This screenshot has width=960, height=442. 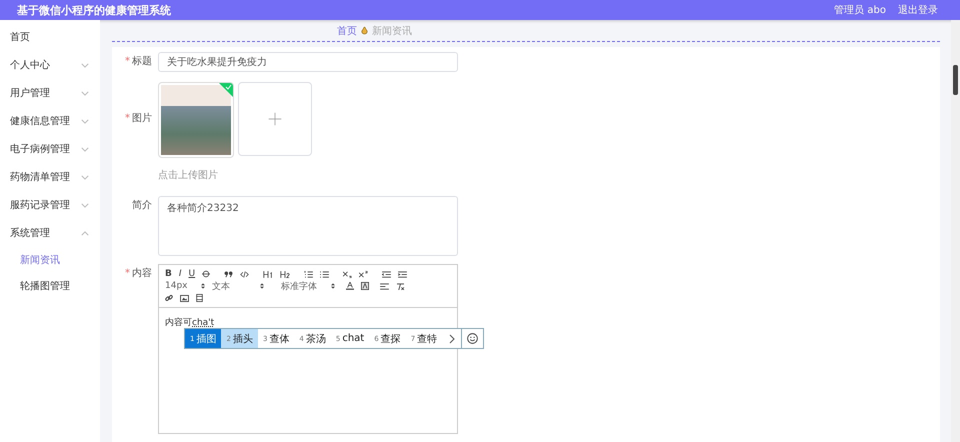 What do you see at coordinates (309, 274) in the screenshot?
I see `ordered-list-icon` at bounding box center [309, 274].